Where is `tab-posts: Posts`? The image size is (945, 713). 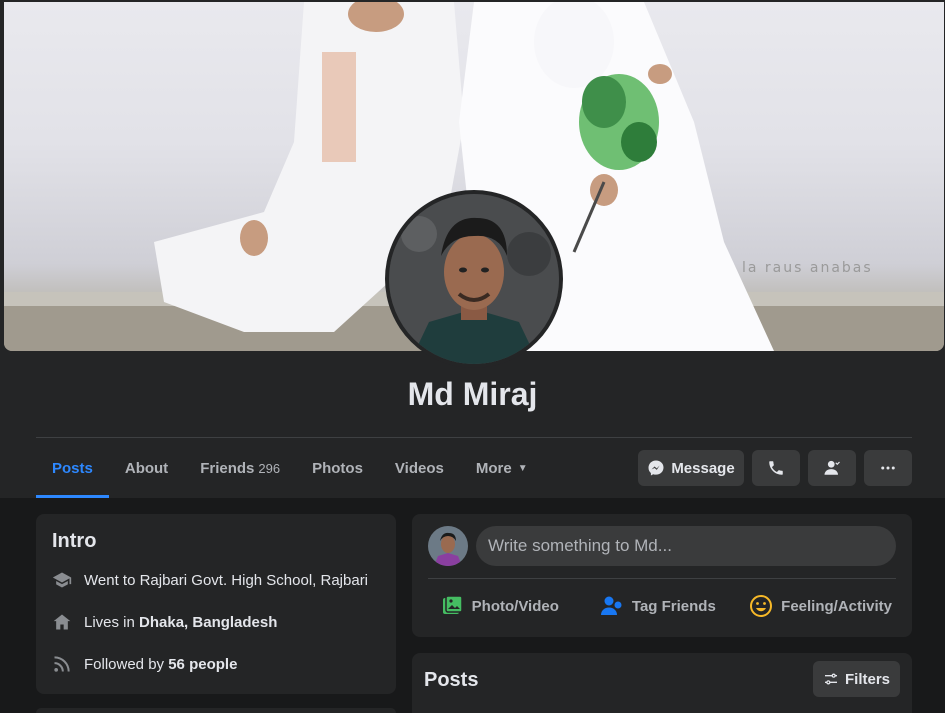 tab-posts: Posts is located at coordinates (72, 468).